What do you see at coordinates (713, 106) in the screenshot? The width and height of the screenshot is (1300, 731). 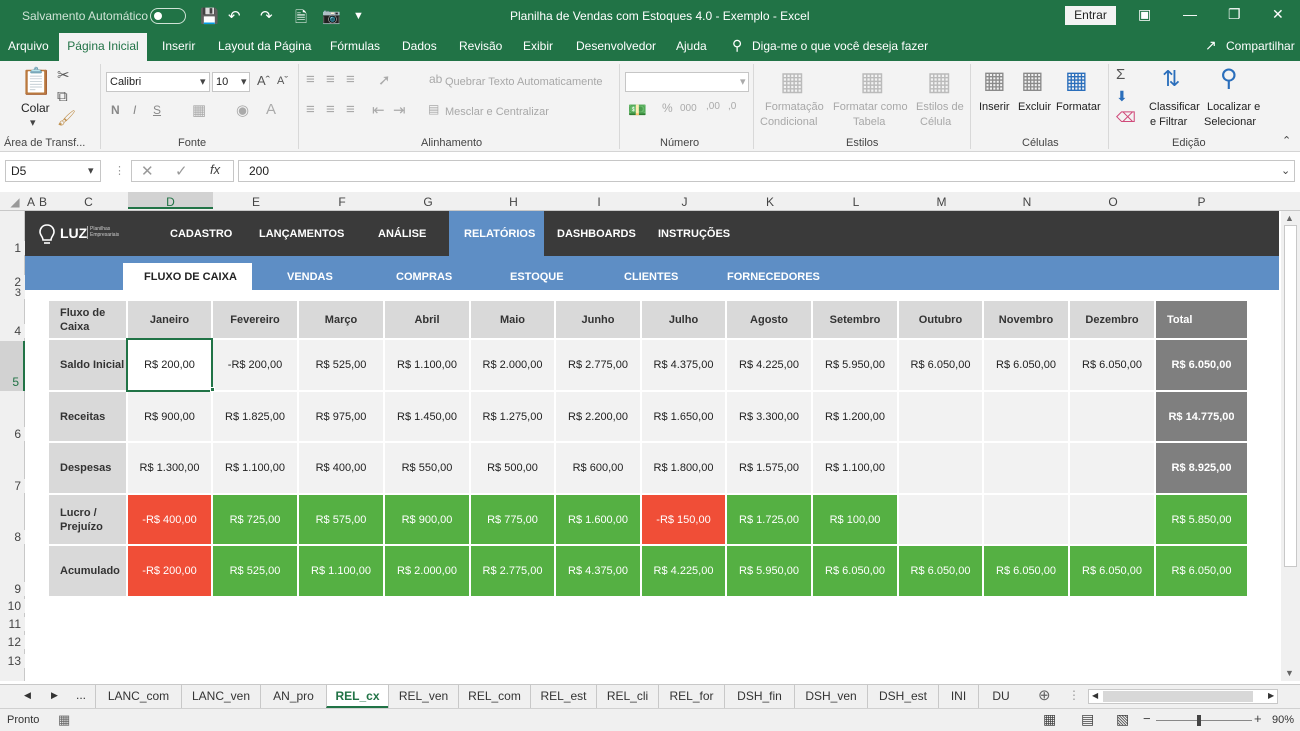 I see `increase-decimal-icon: ,00` at bounding box center [713, 106].